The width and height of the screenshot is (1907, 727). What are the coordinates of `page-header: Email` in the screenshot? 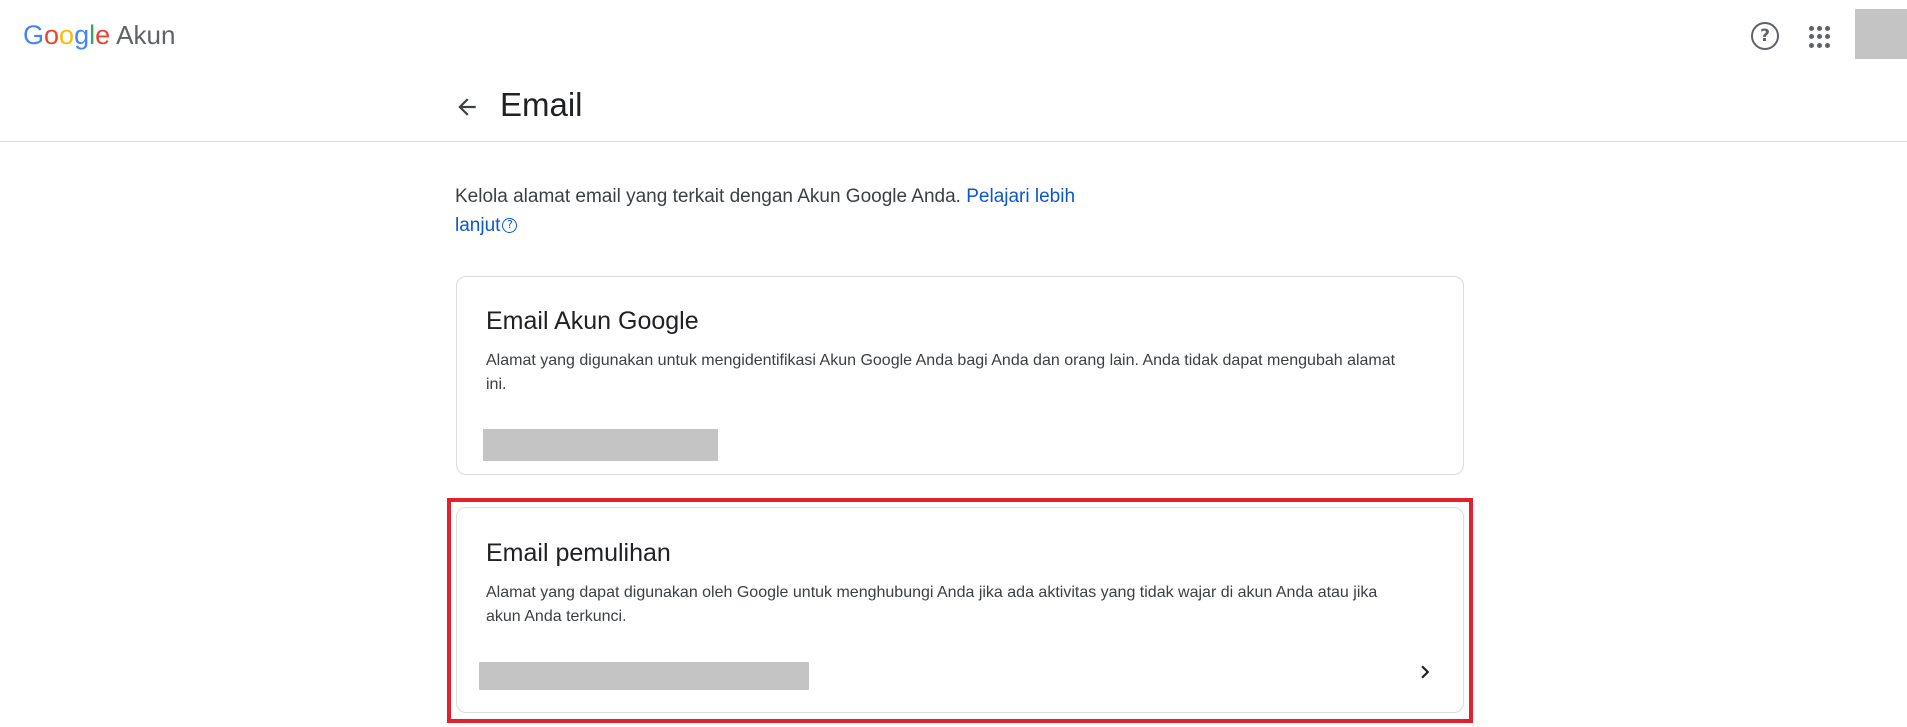 It's located at (953, 107).